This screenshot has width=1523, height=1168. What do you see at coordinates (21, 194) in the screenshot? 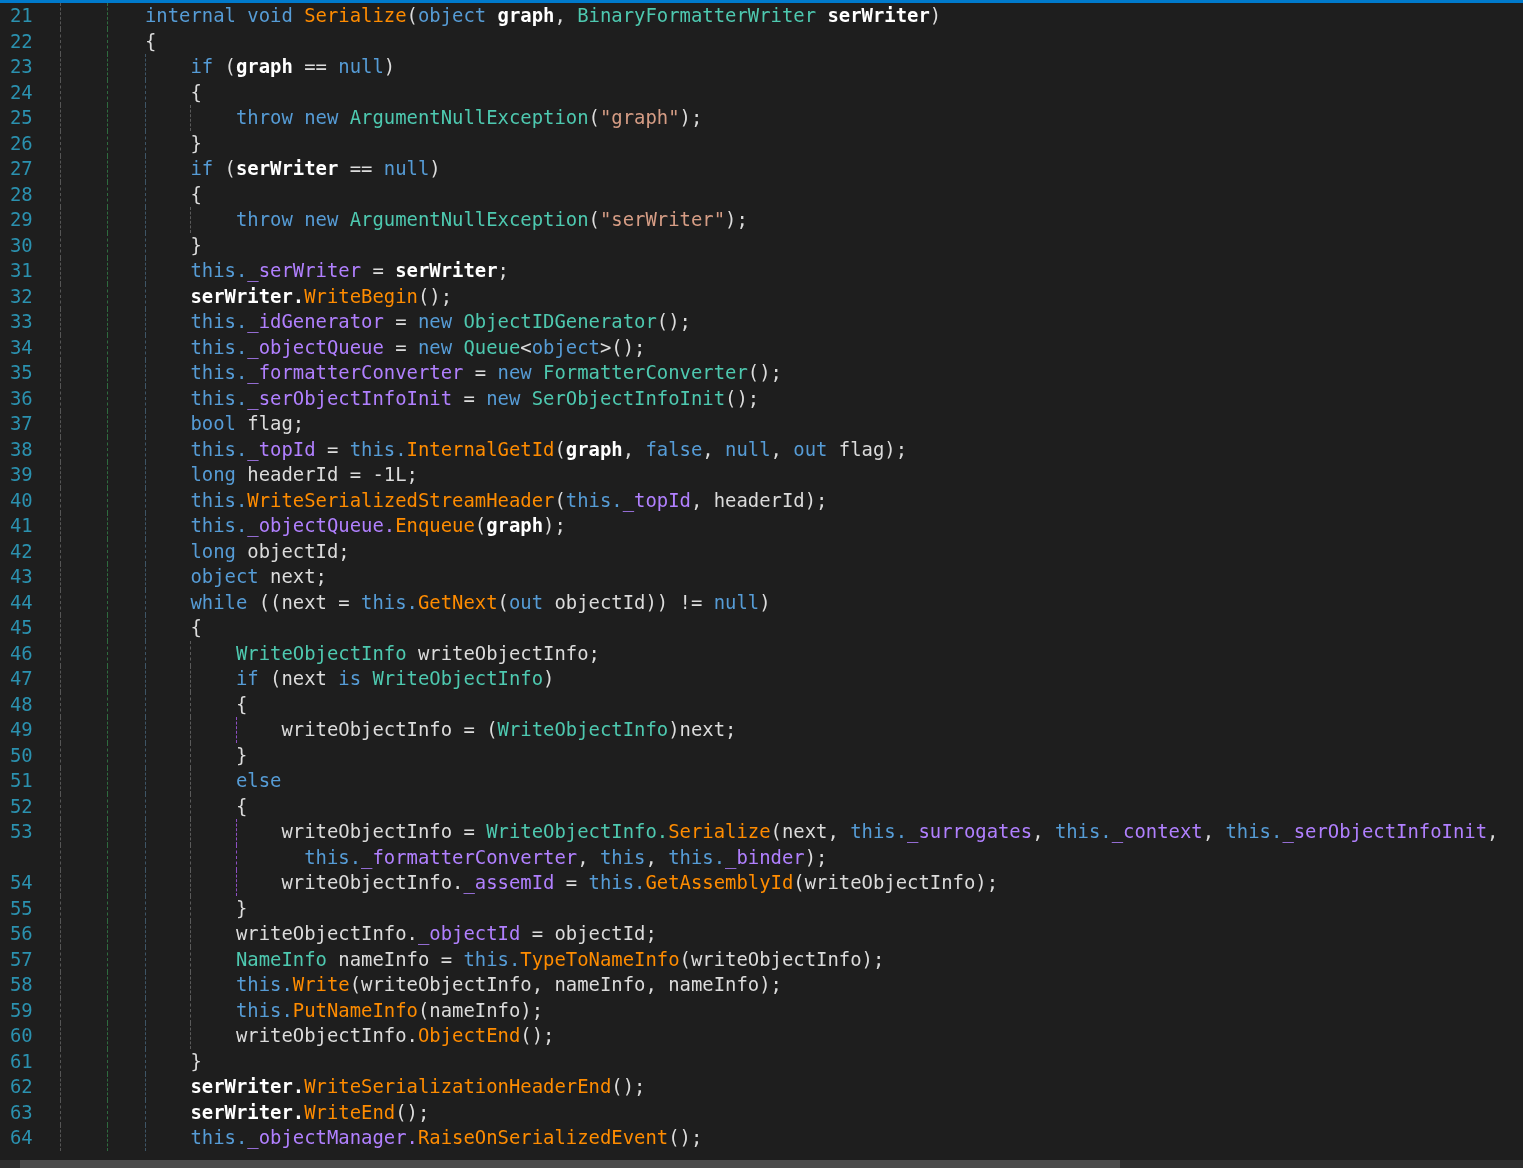
I see `line-number: 28` at bounding box center [21, 194].